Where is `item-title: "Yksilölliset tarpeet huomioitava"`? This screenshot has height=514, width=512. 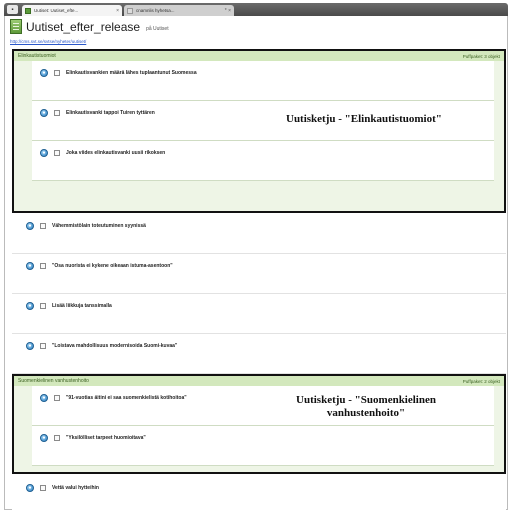 item-title: "Yksilölliset tarpeet huomioitava" is located at coordinates (106, 438).